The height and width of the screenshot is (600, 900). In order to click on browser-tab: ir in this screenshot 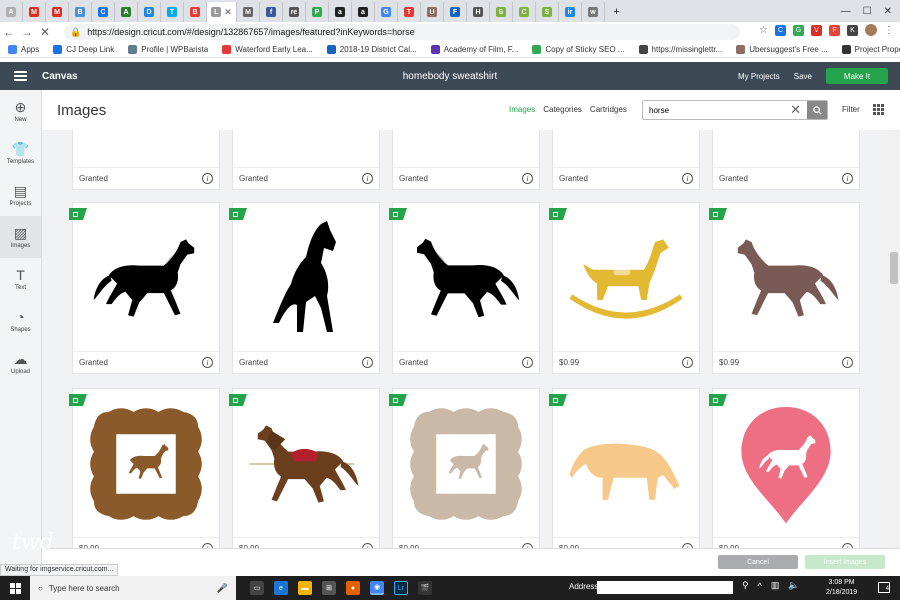, I will do `click(570, 12)`.